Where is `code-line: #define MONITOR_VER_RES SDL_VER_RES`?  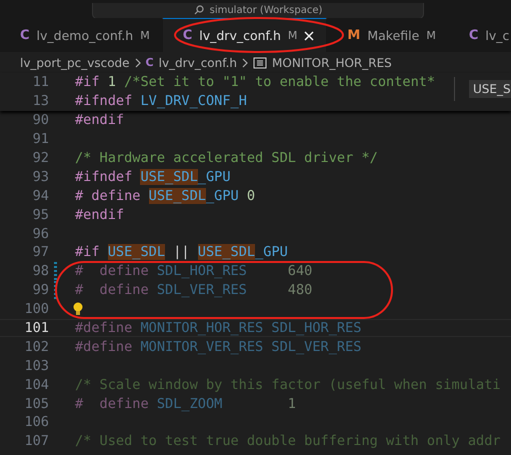
code-line: #define MONITOR_VER_RES SDL_VER_RES is located at coordinates (218, 346).